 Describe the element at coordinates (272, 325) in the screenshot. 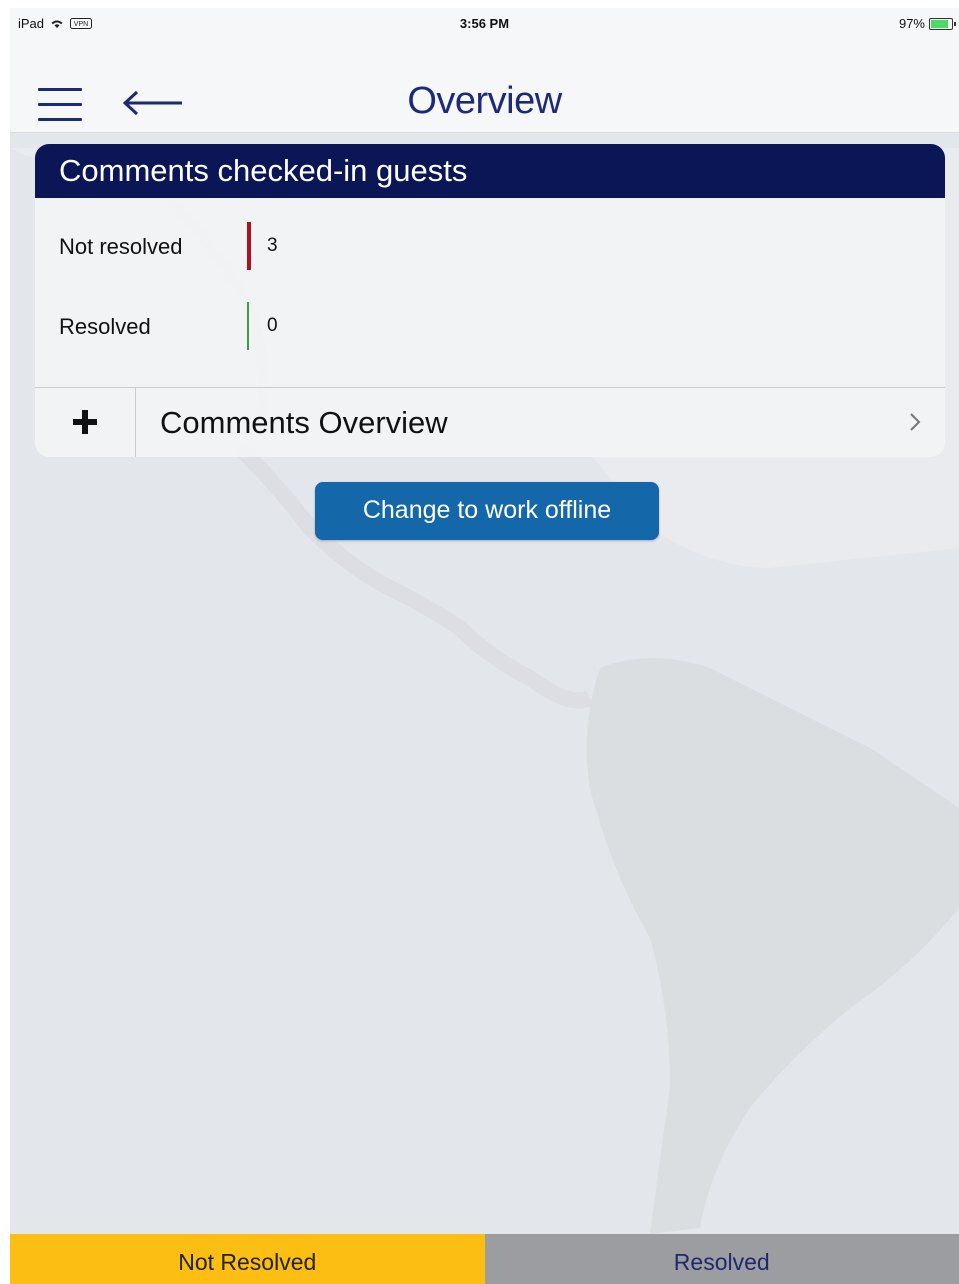

I see `stat-value: 0` at that location.